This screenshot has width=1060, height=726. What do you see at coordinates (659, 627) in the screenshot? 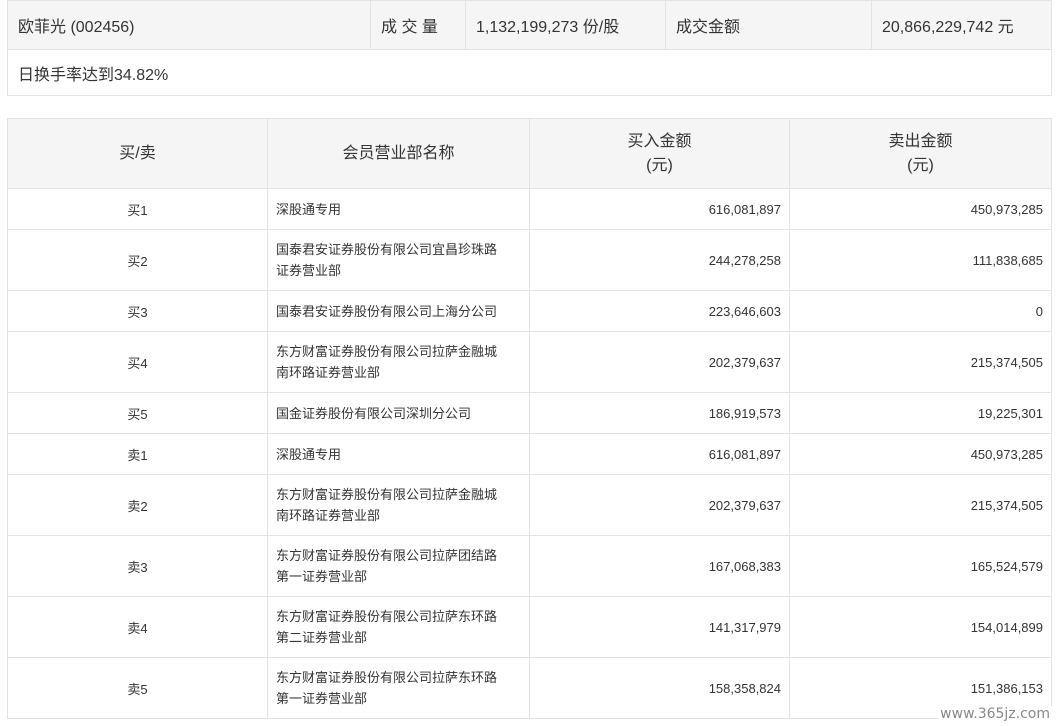
I see `buy-amount-cell: 141,317,979` at bounding box center [659, 627].